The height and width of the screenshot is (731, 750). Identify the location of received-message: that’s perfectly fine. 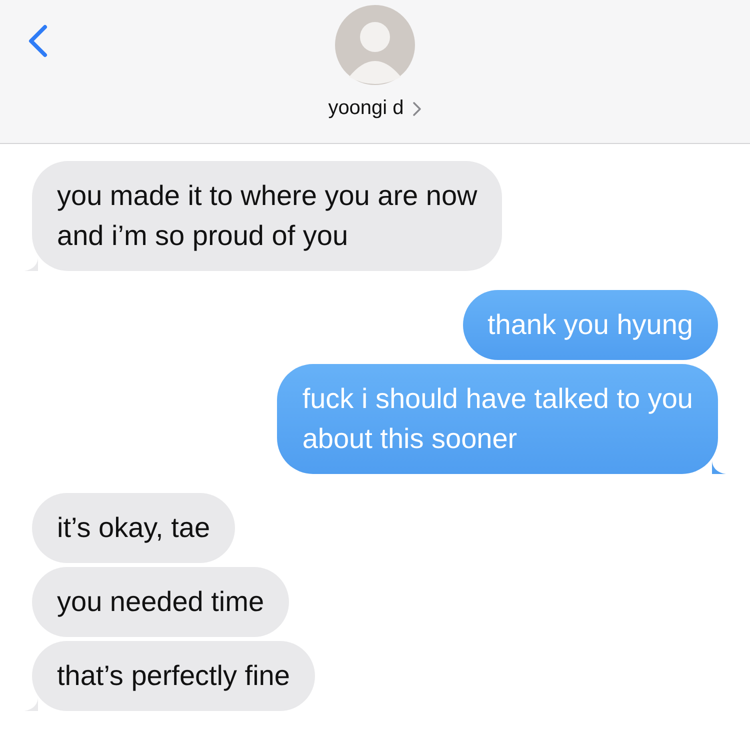
(173, 676).